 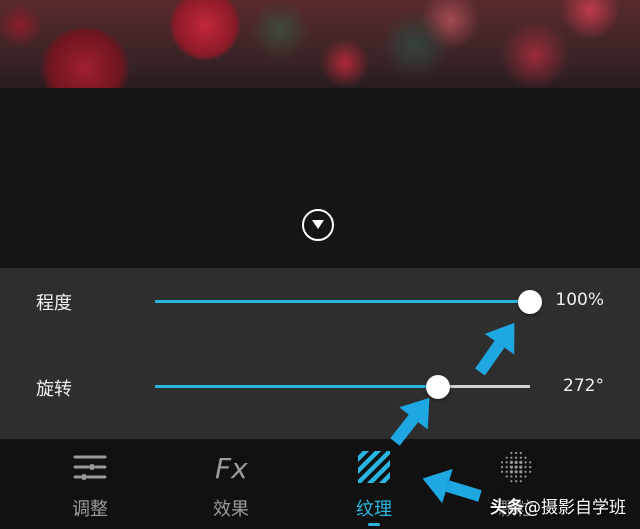 I want to click on rotation-slider-thumb, so click(x=438, y=386).